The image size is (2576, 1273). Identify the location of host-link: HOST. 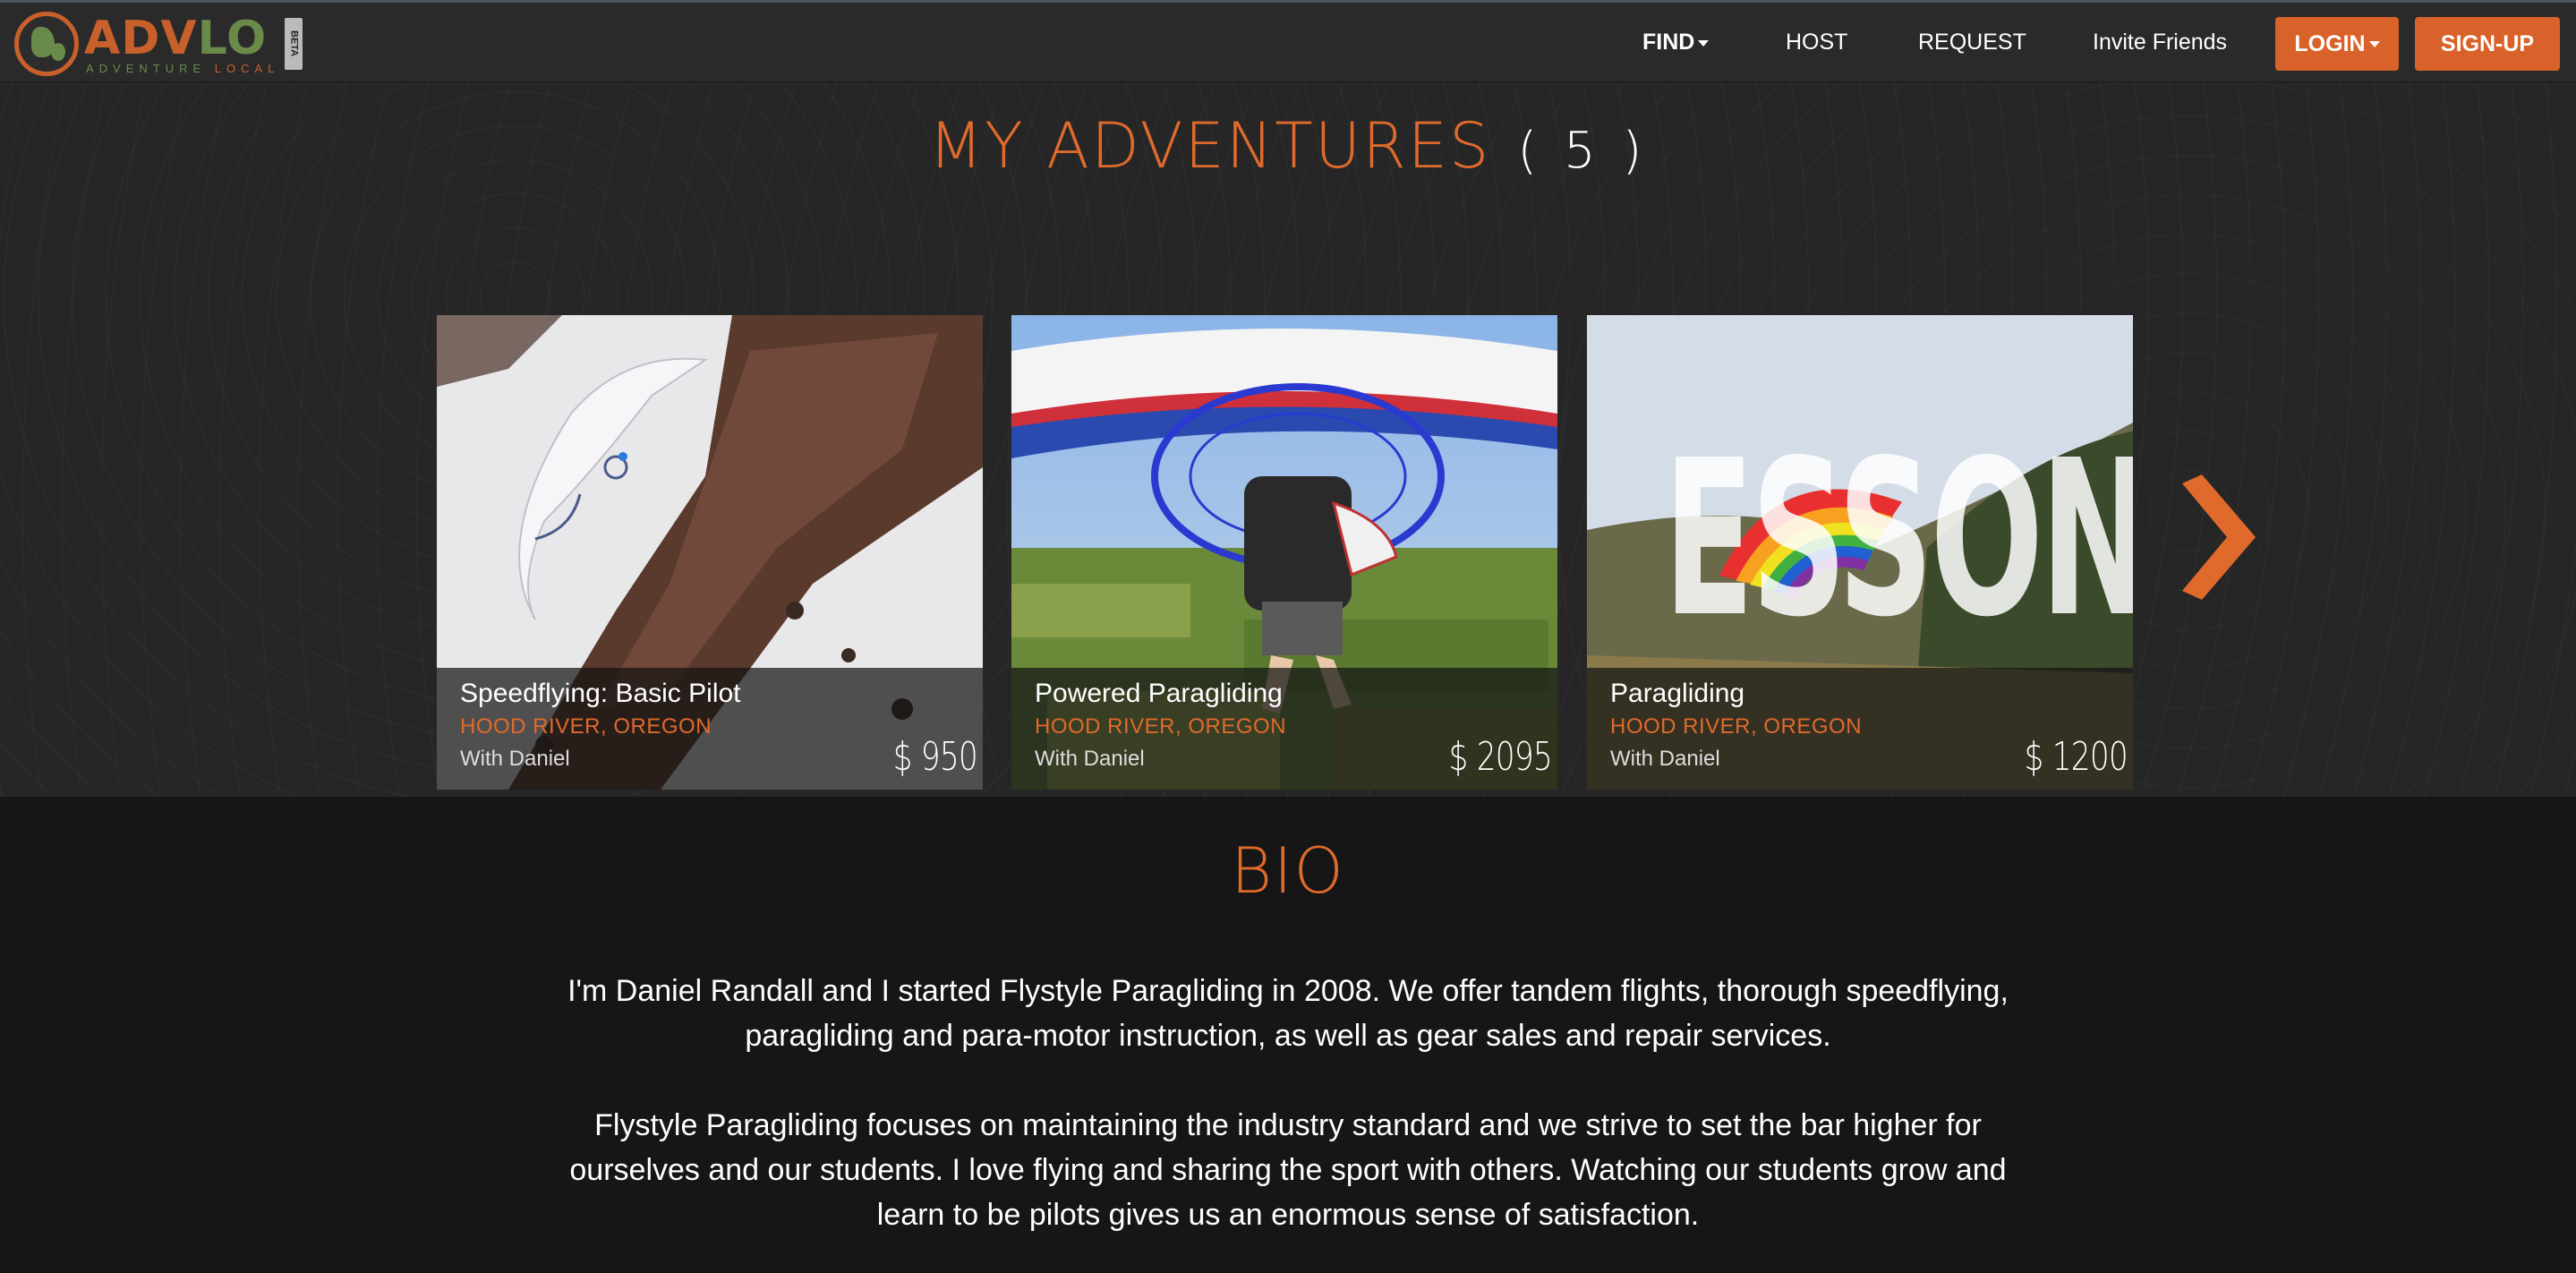
(1816, 43).